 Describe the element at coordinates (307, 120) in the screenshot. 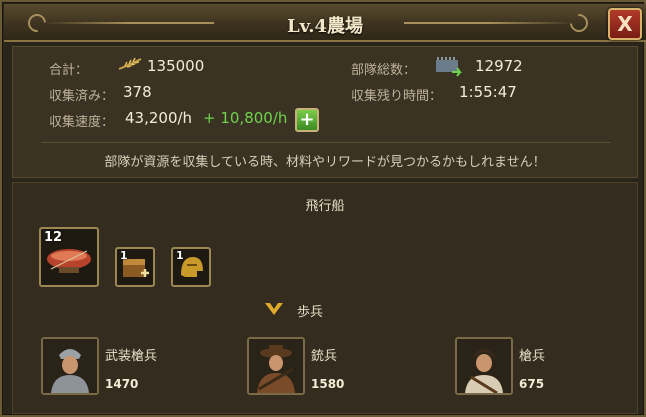

I see `speed-boost-button: +` at that location.